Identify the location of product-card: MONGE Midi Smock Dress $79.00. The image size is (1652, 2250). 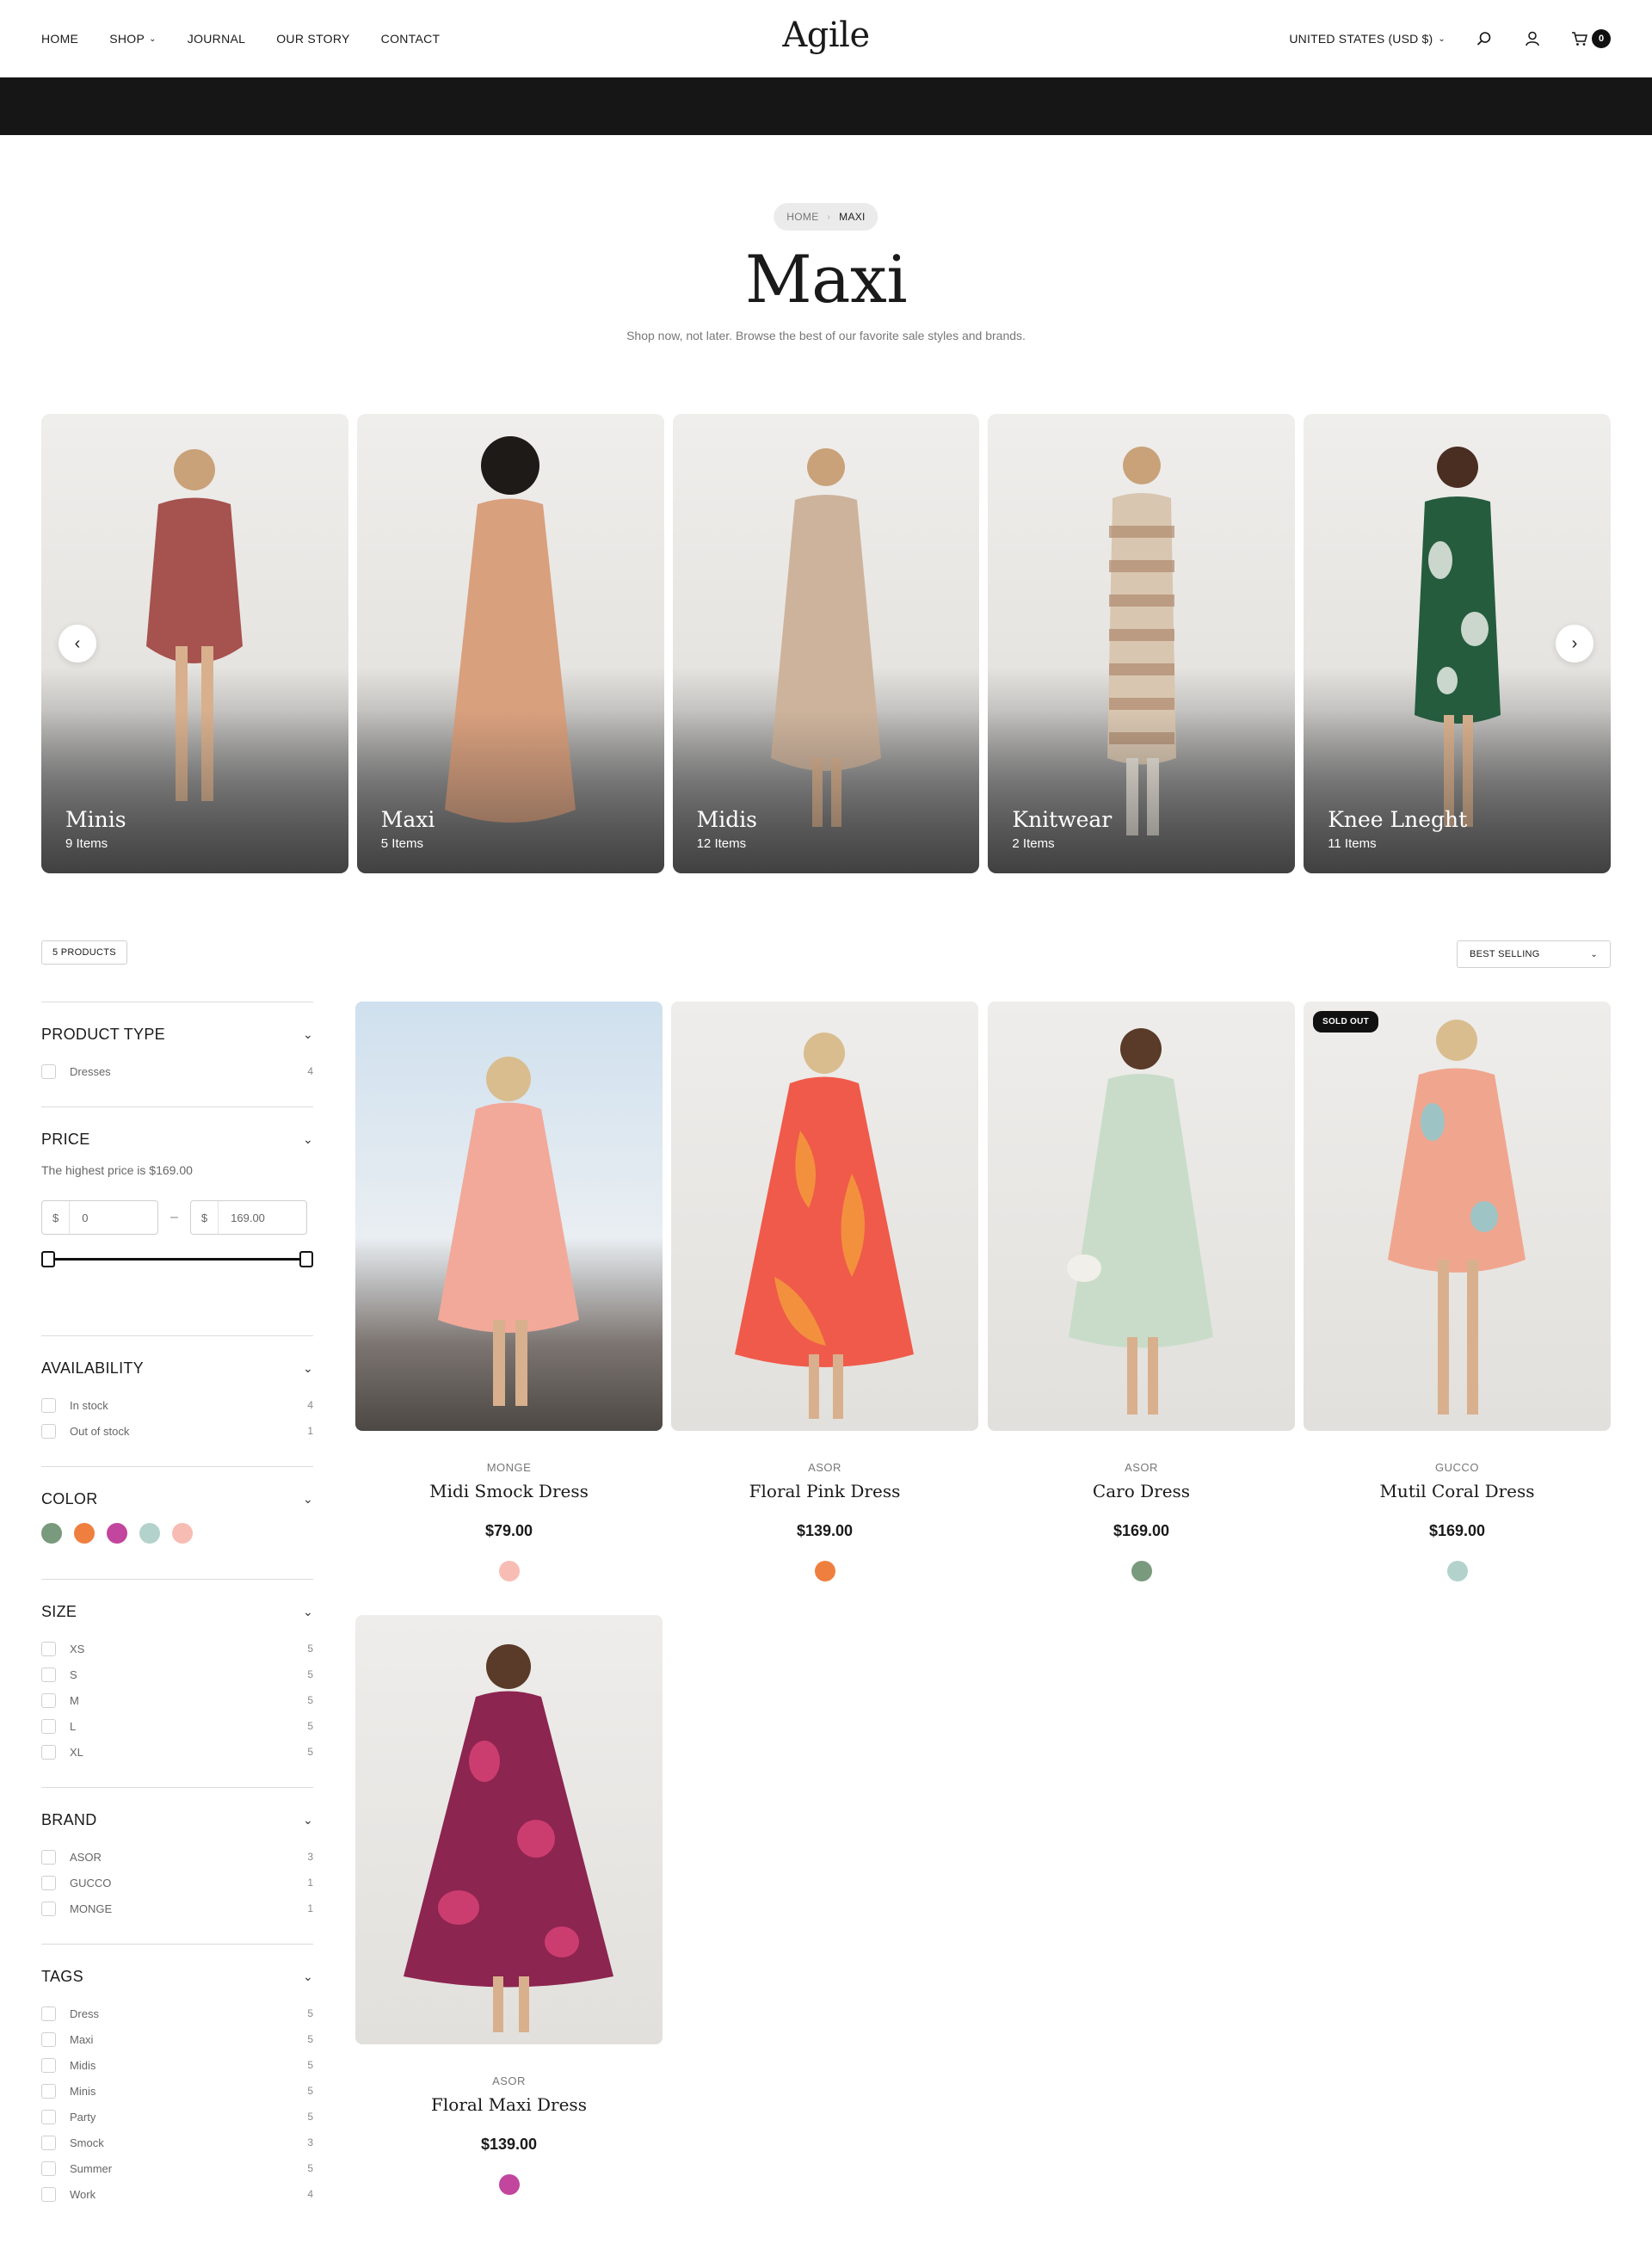
(509, 1291).